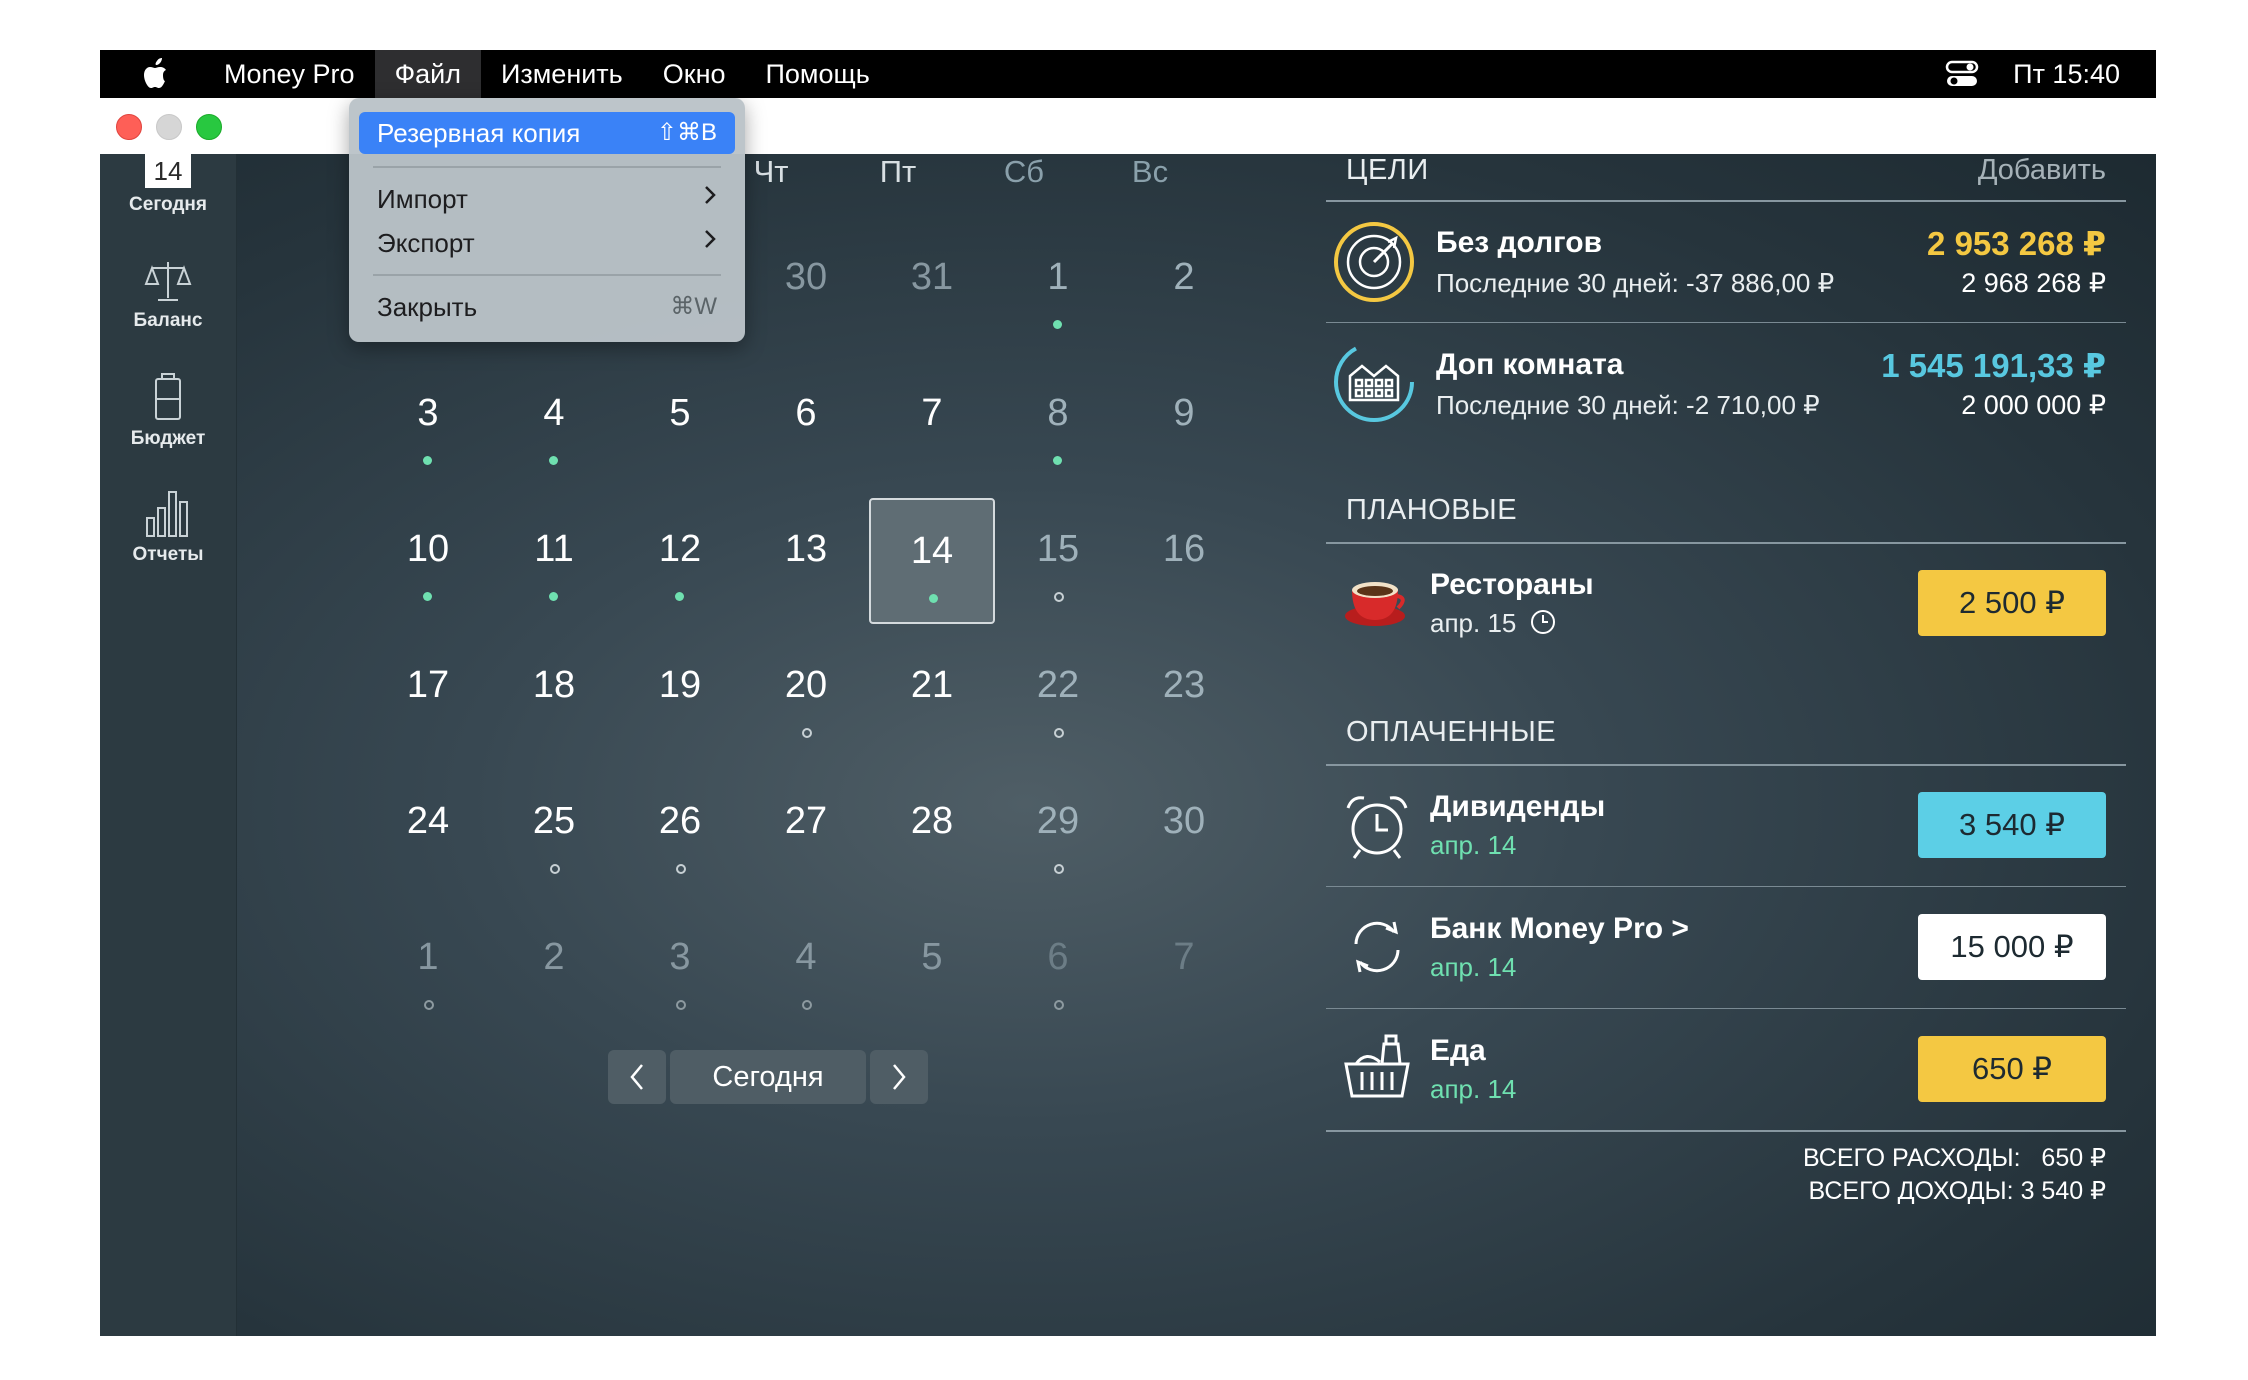  I want to click on next-month-button, so click(899, 1077).